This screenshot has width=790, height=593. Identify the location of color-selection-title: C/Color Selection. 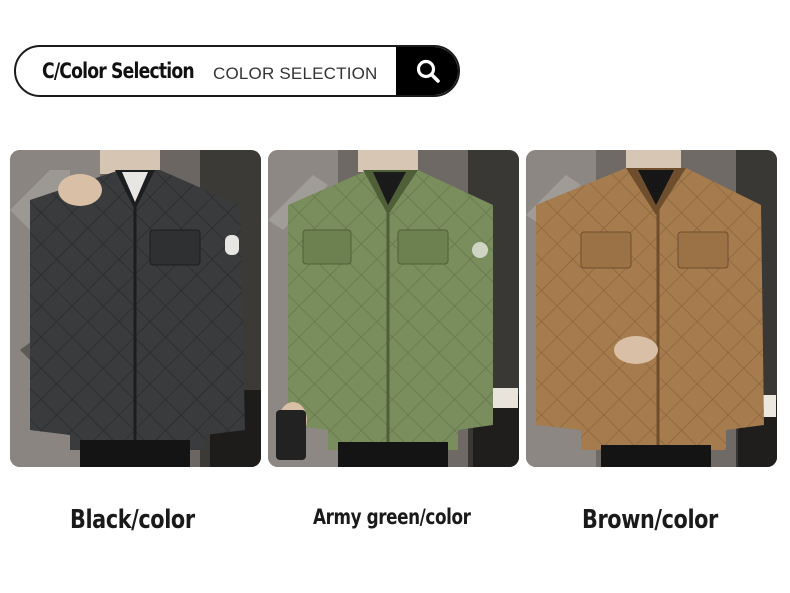
(118, 71).